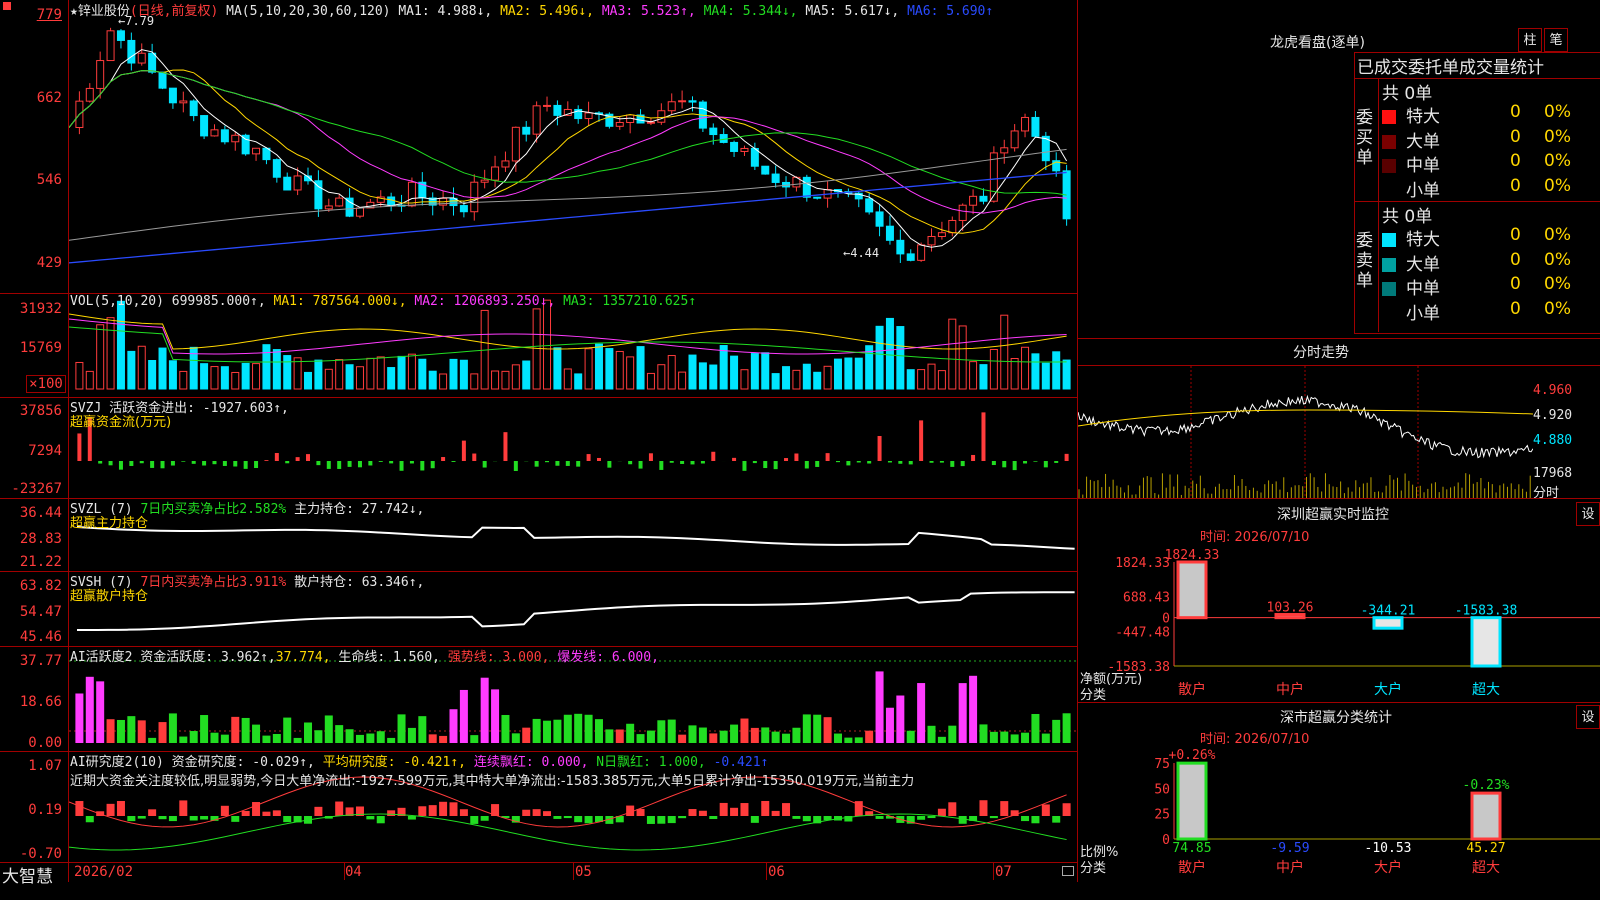  What do you see at coordinates (1557, 259) in the screenshot?
I see `order-row-pct: 0%` at bounding box center [1557, 259].